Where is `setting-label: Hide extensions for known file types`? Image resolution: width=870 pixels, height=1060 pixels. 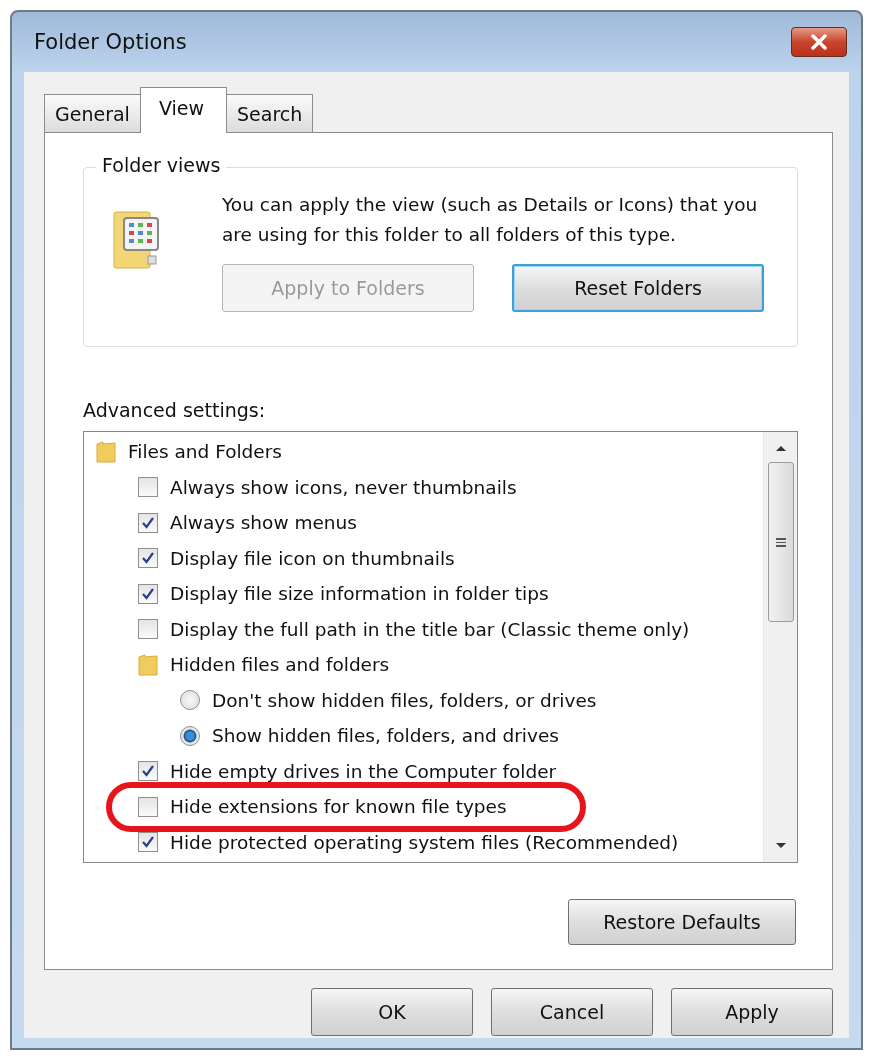
setting-label: Hide extensions for known file types is located at coordinates (338, 807).